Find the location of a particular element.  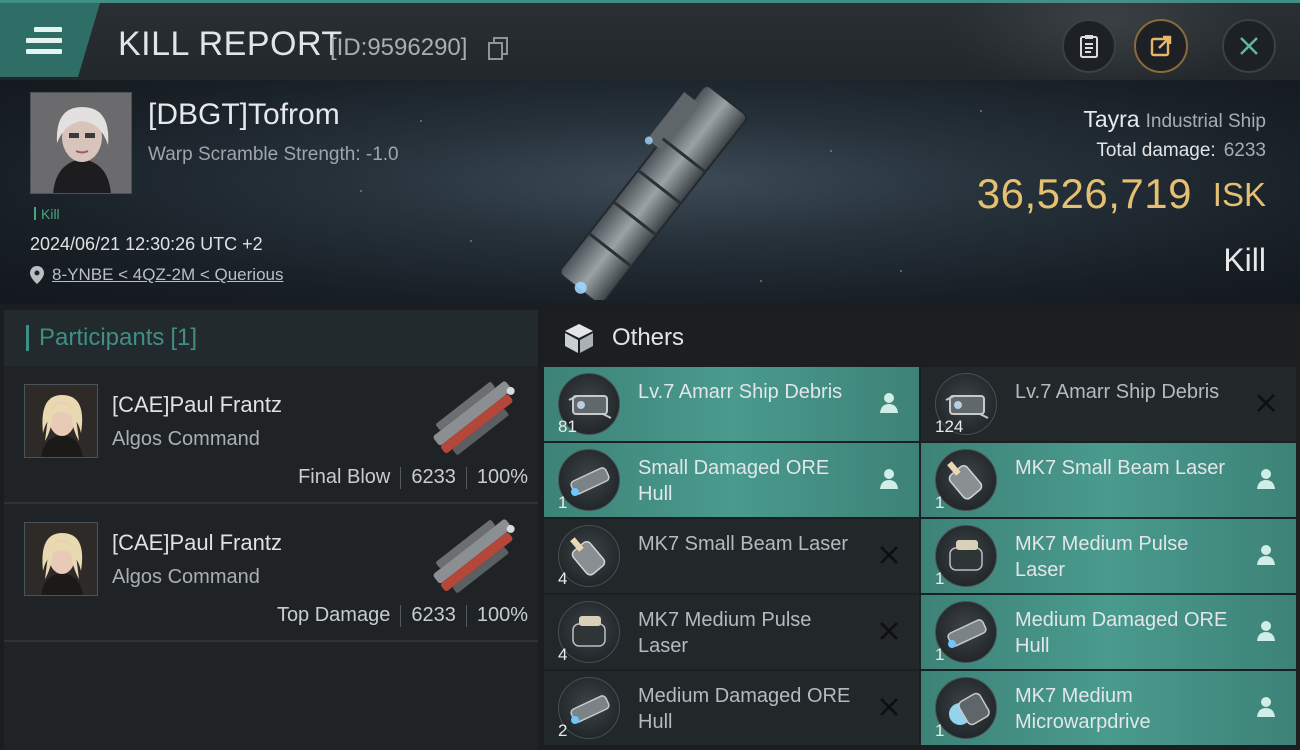

participant-stats: Final Blow 6233 100% is located at coordinates (413, 477).